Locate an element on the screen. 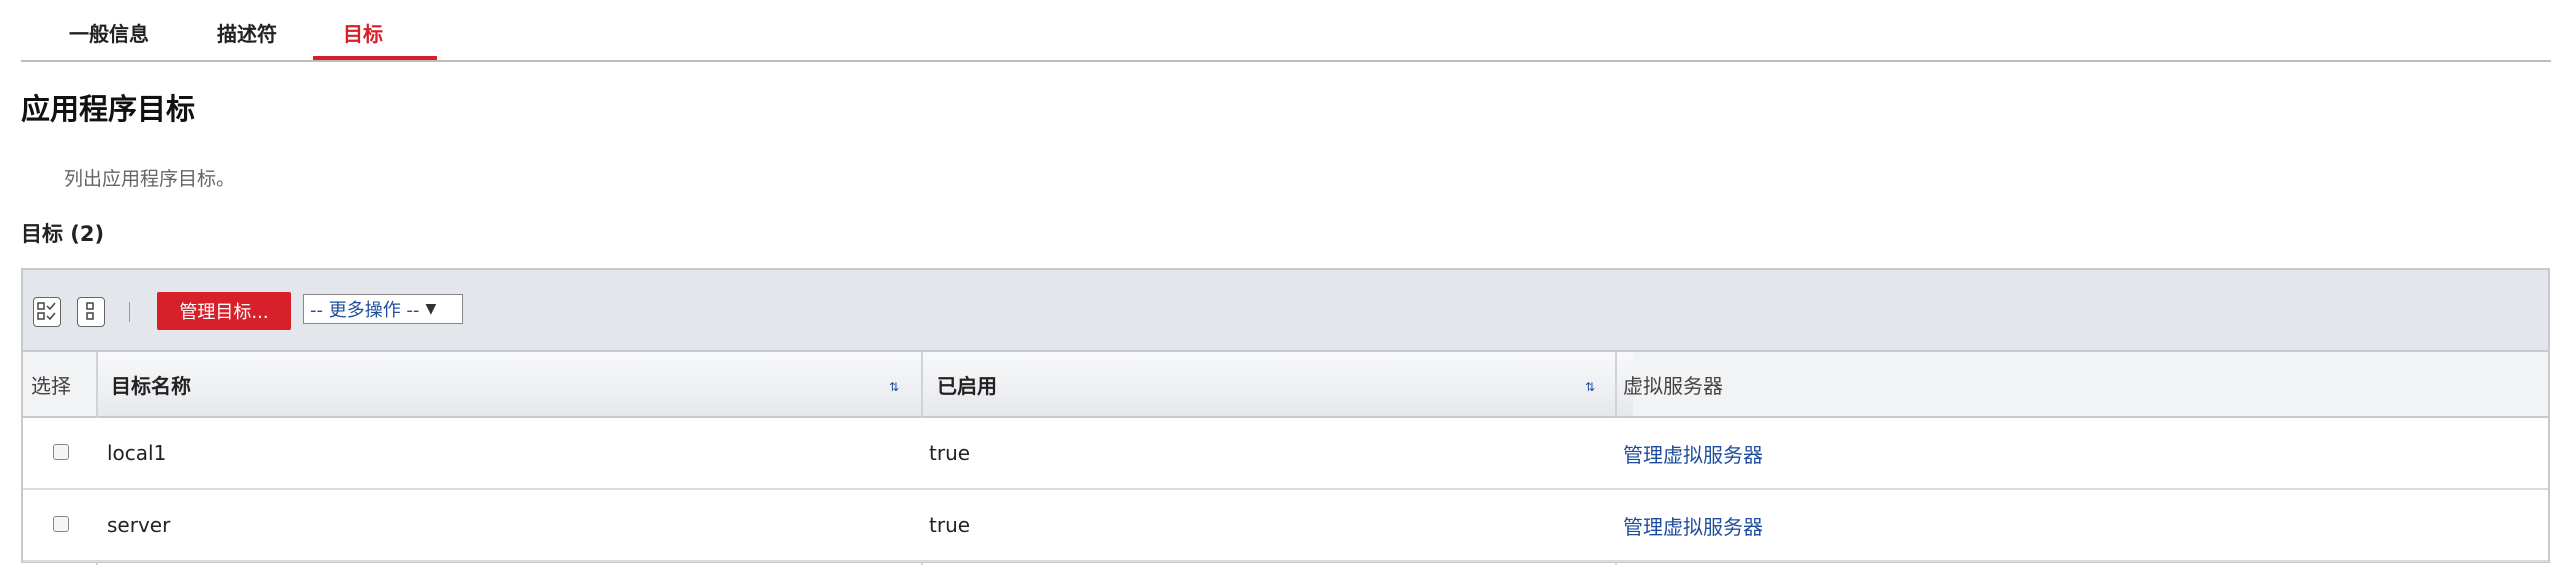 This screenshot has width=2560, height=566. col-header-enabled-label: 已启用 is located at coordinates (967, 385).